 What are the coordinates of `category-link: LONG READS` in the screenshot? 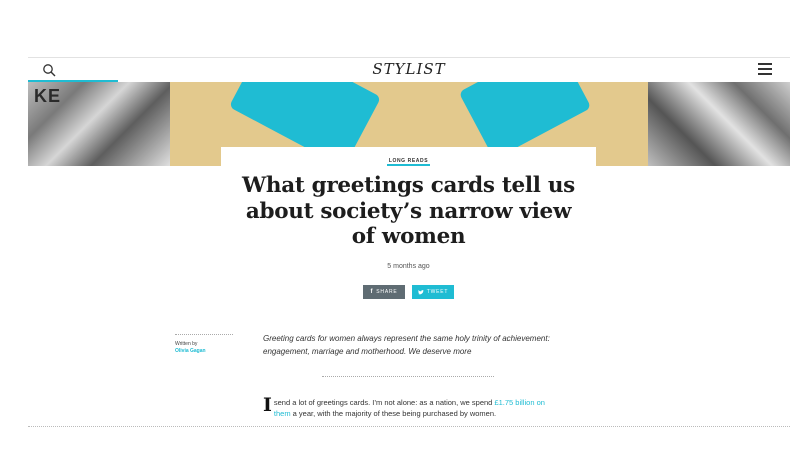 It's located at (408, 162).